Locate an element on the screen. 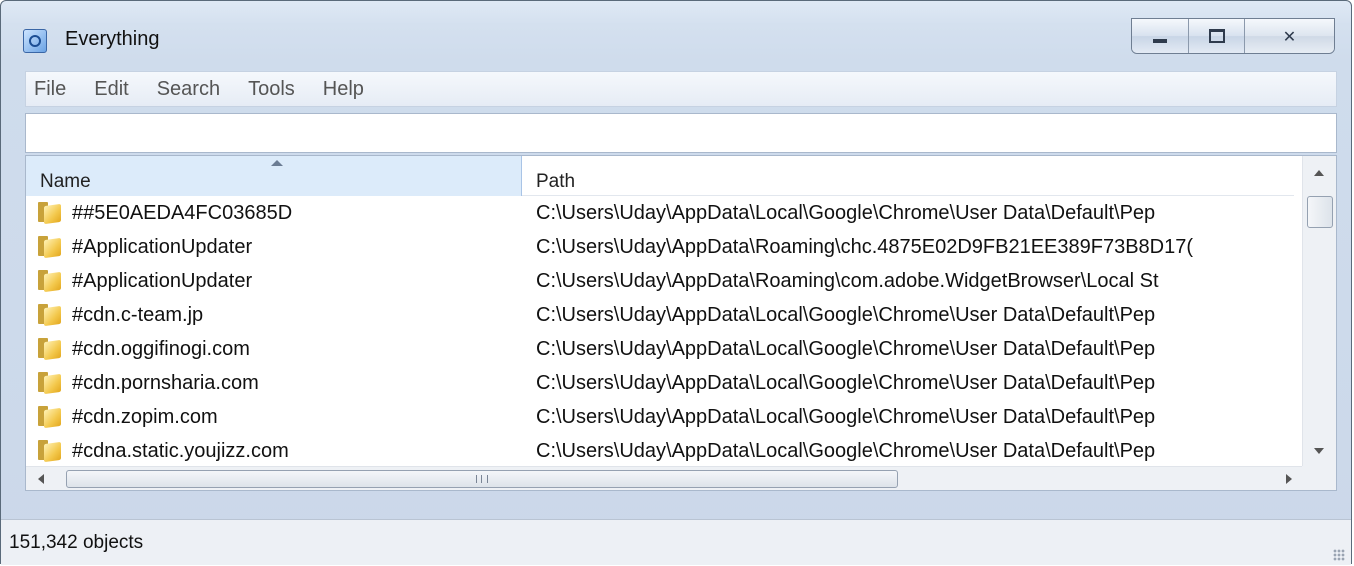 The height and width of the screenshot is (566, 1354). list-header: Name Path is located at coordinates (660, 176).